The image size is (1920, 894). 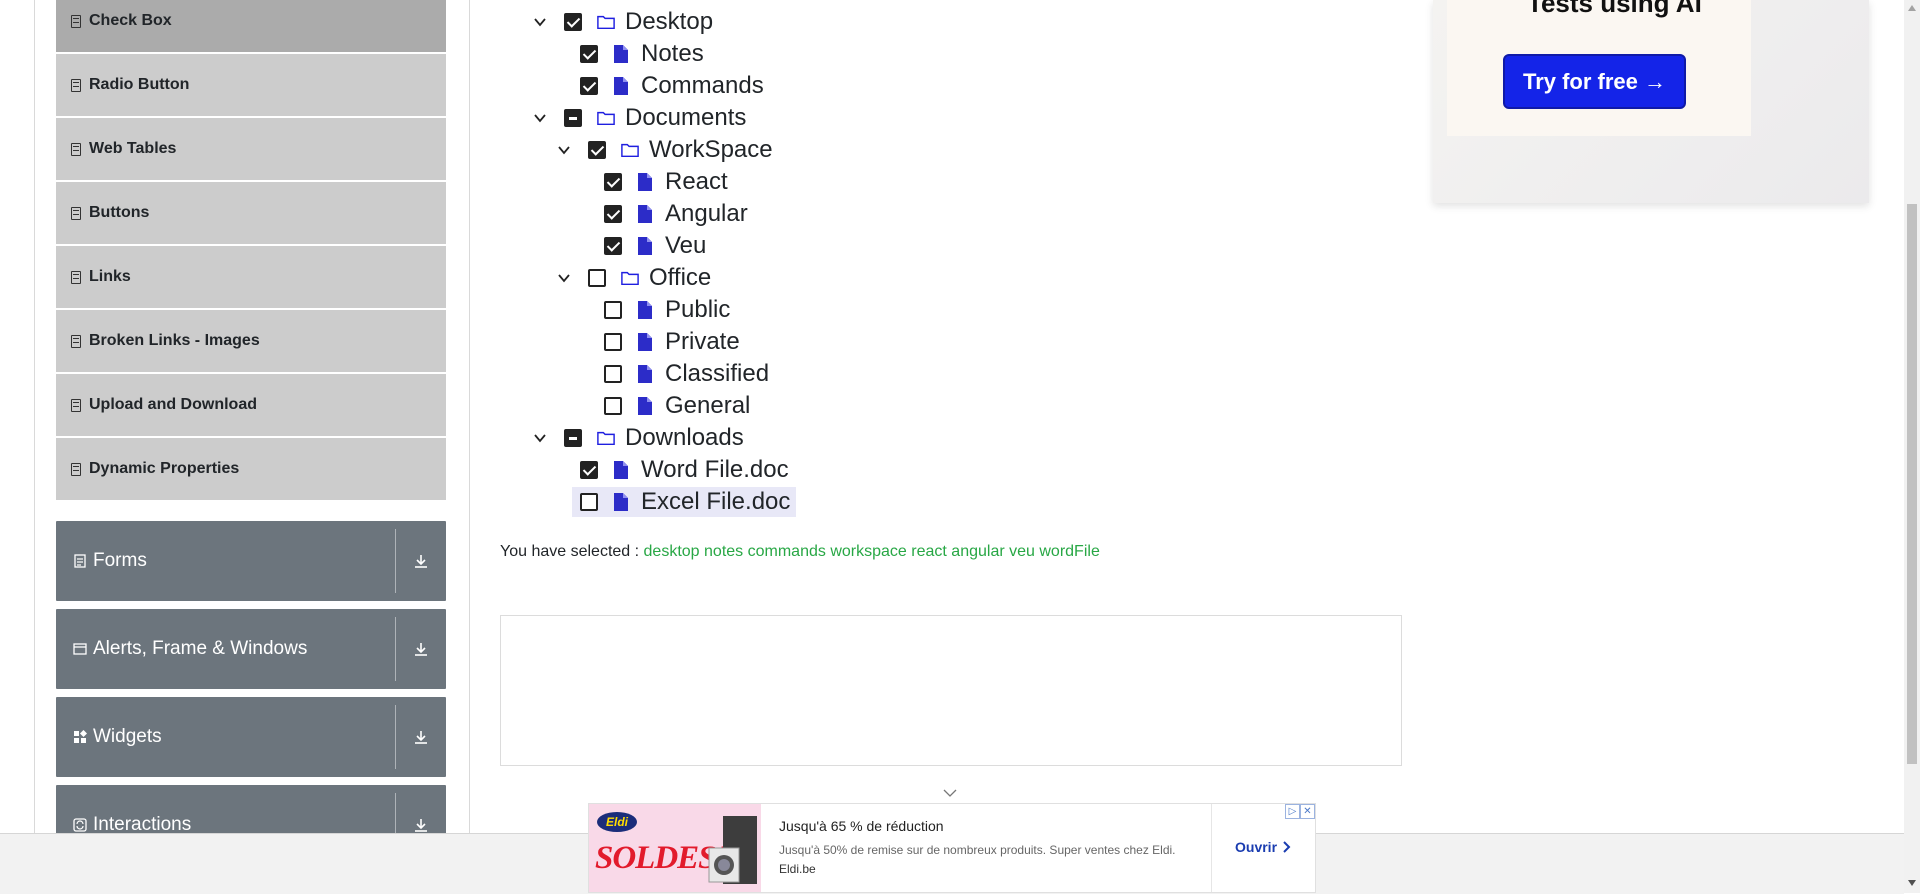 What do you see at coordinates (34, 416) in the screenshot?
I see `left-border` at bounding box center [34, 416].